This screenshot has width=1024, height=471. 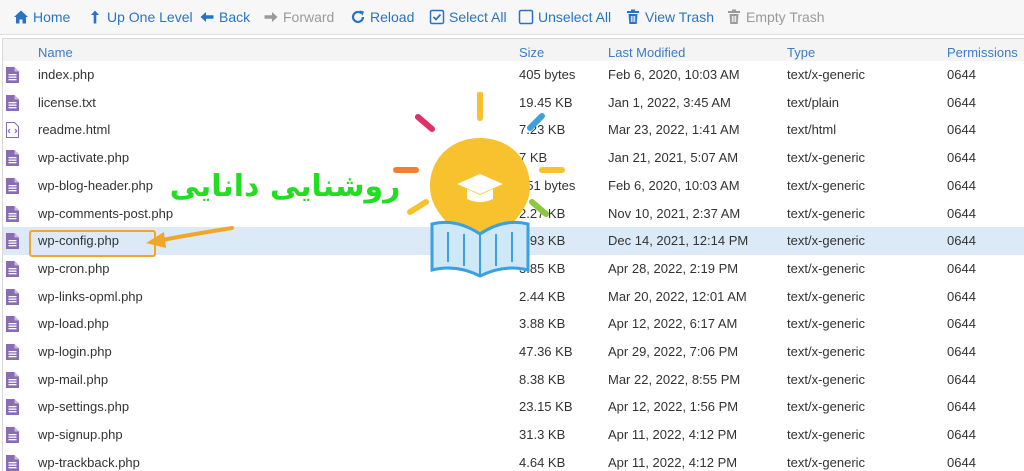 I want to click on select-all-button: Select All, so click(x=468, y=17).